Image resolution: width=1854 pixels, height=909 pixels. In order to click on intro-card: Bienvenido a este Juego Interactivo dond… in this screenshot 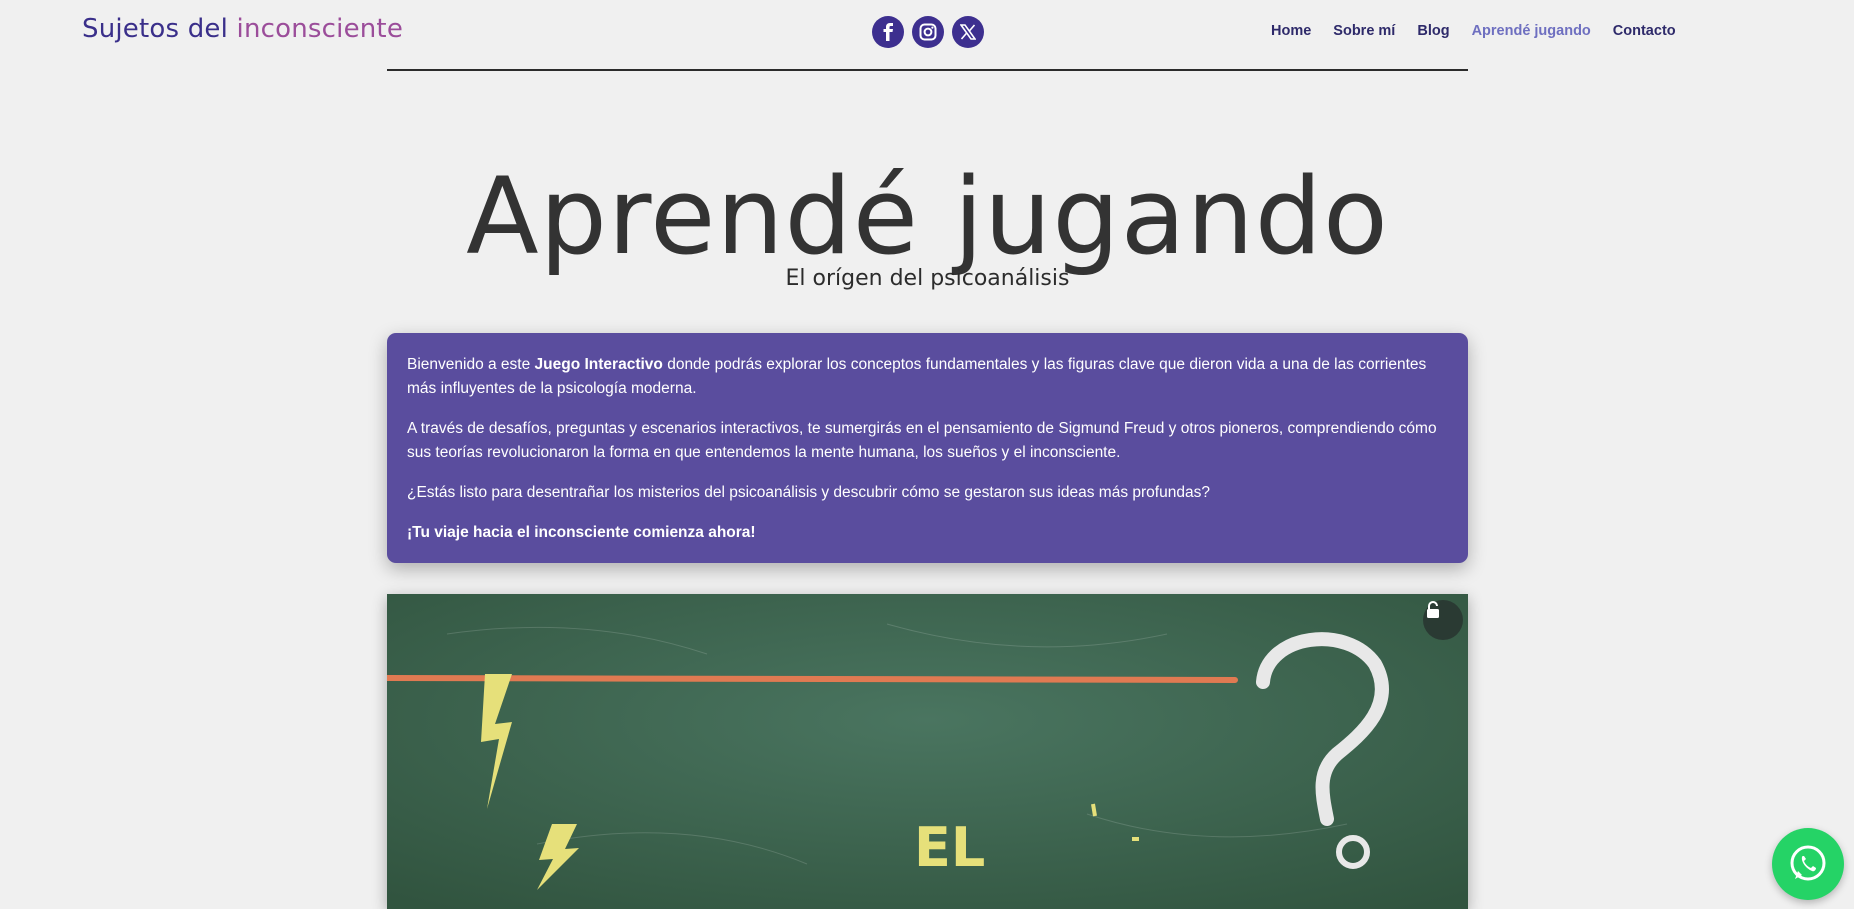, I will do `click(927, 448)`.